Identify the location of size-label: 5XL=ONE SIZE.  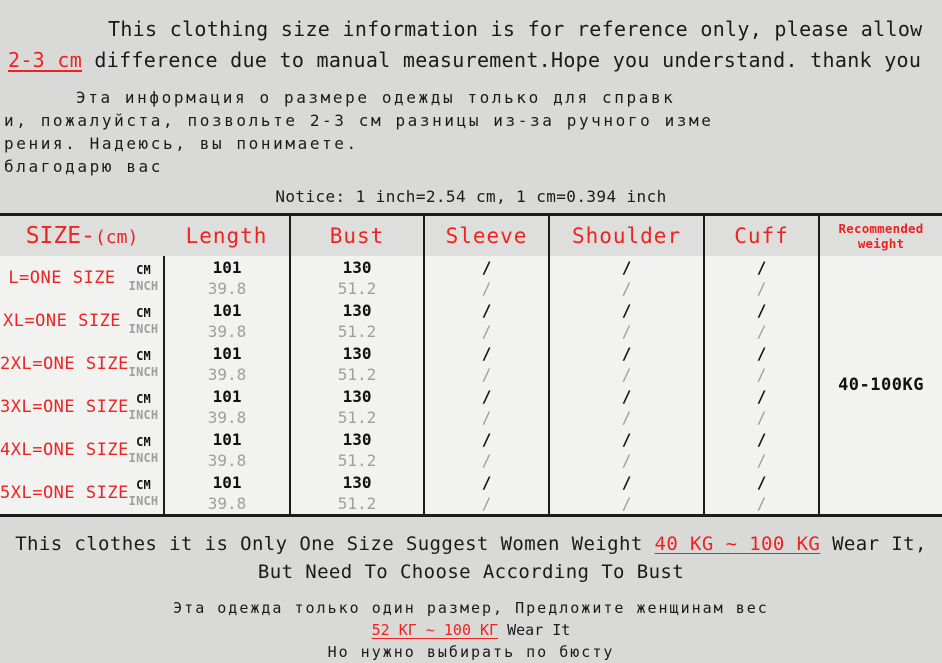
(64, 492).